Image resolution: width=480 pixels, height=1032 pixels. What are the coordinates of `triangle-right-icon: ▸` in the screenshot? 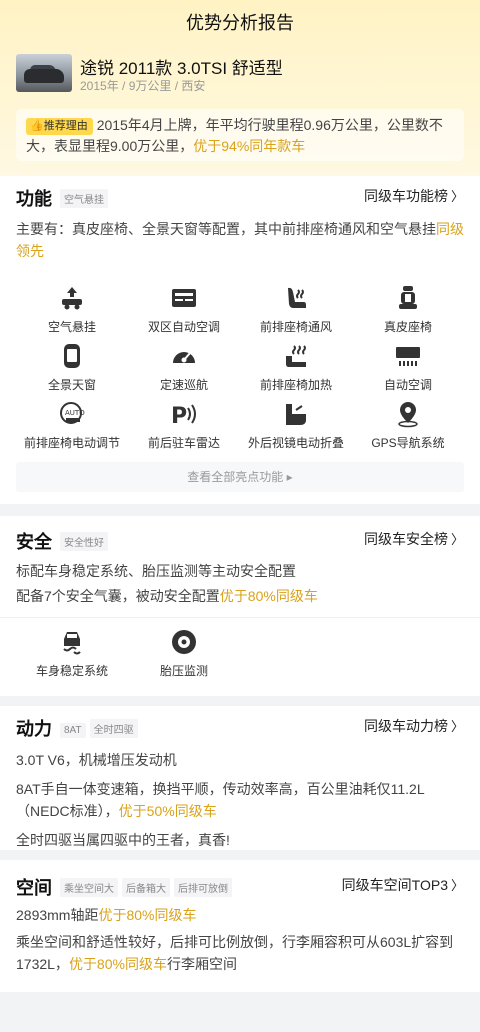 It's located at (289, 477).